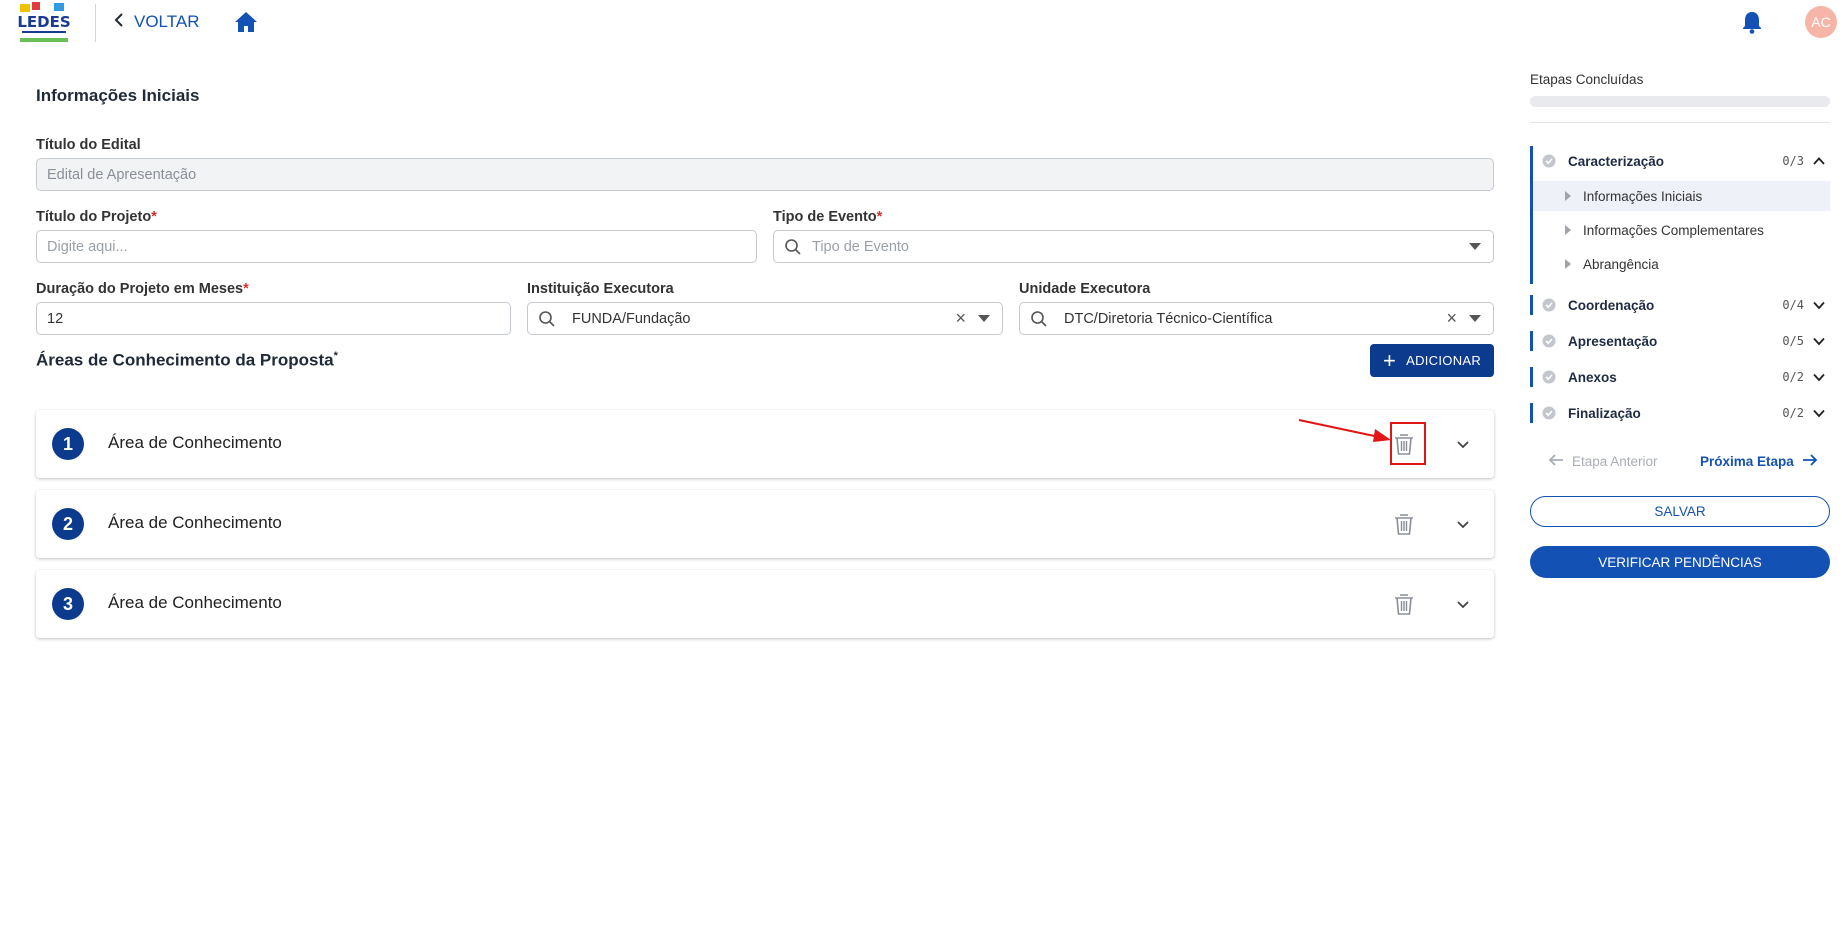 The height and width of the screenshot is (928, 1848). I want to click on substep-label: Abrangência, so click(1621, 264).